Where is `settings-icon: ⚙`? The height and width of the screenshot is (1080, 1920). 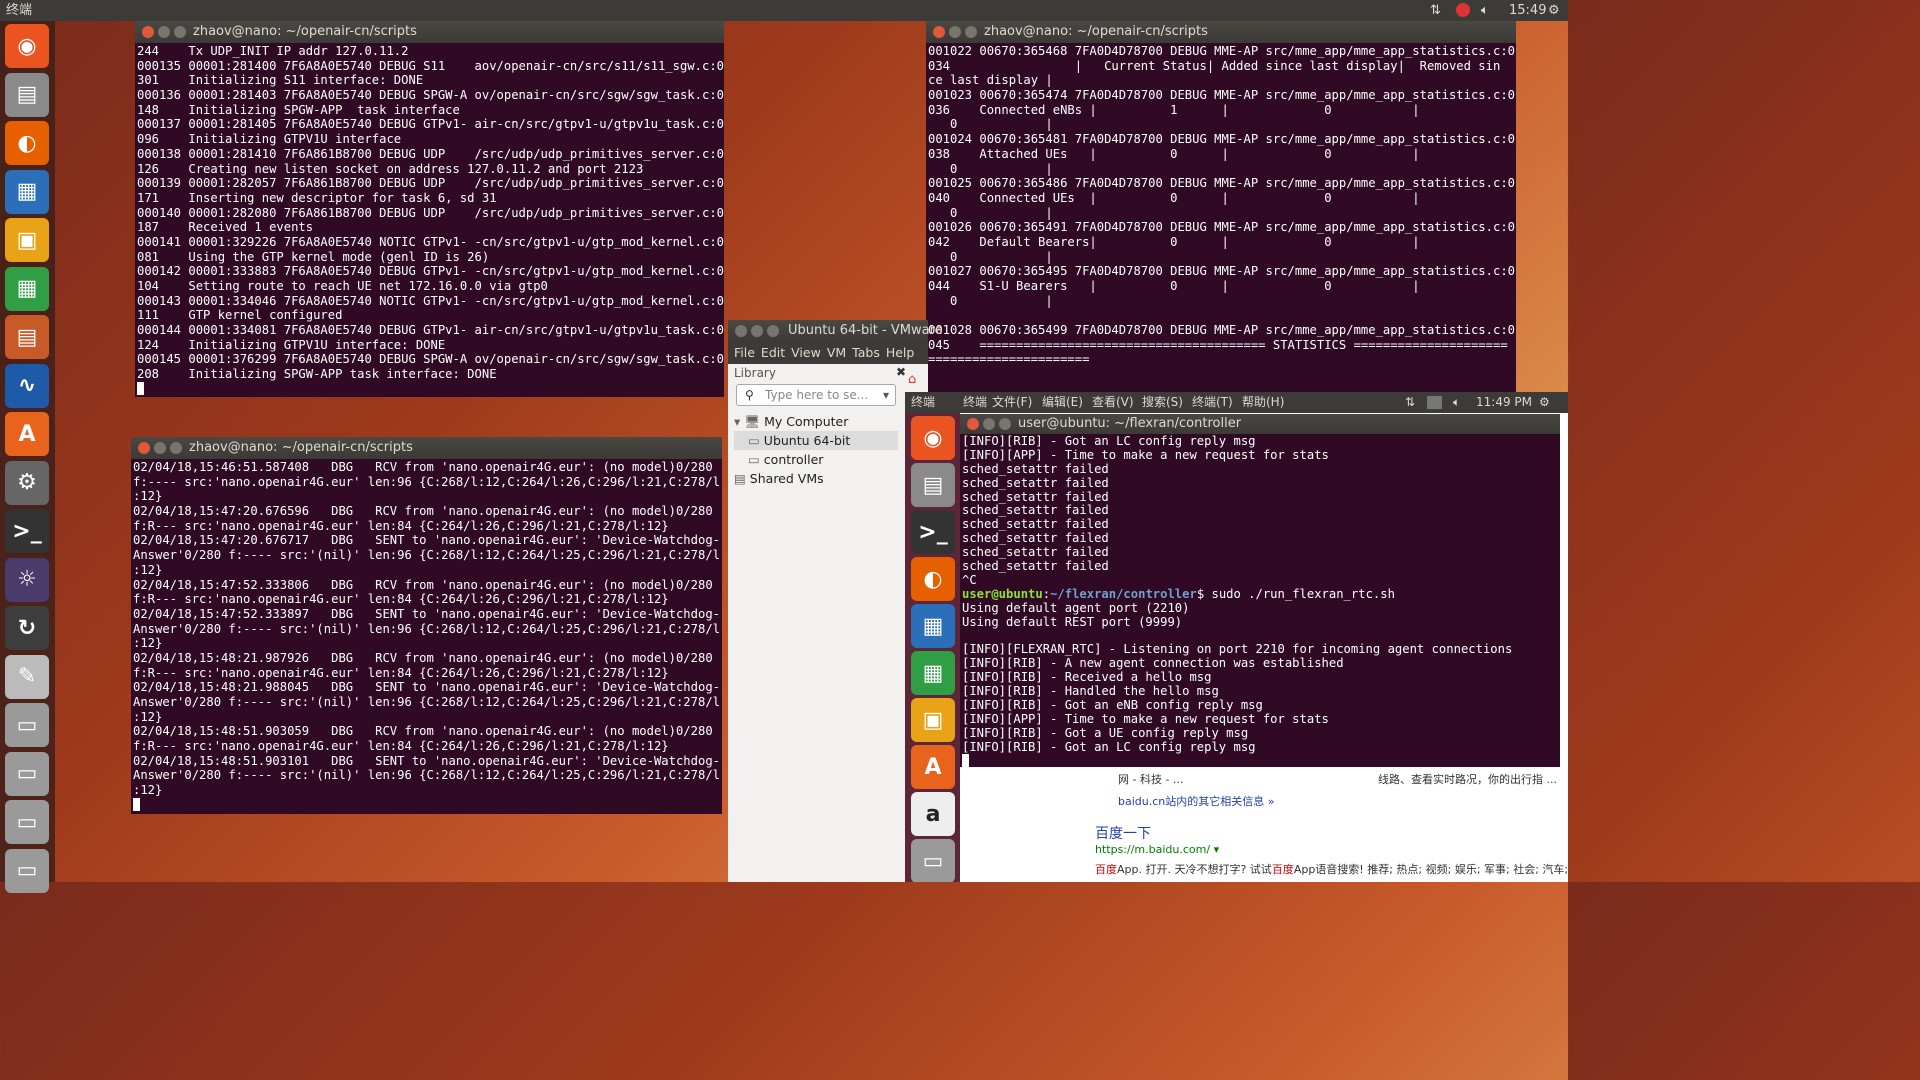 settings-icon: ⚙ is located at coordinates (27, 482).